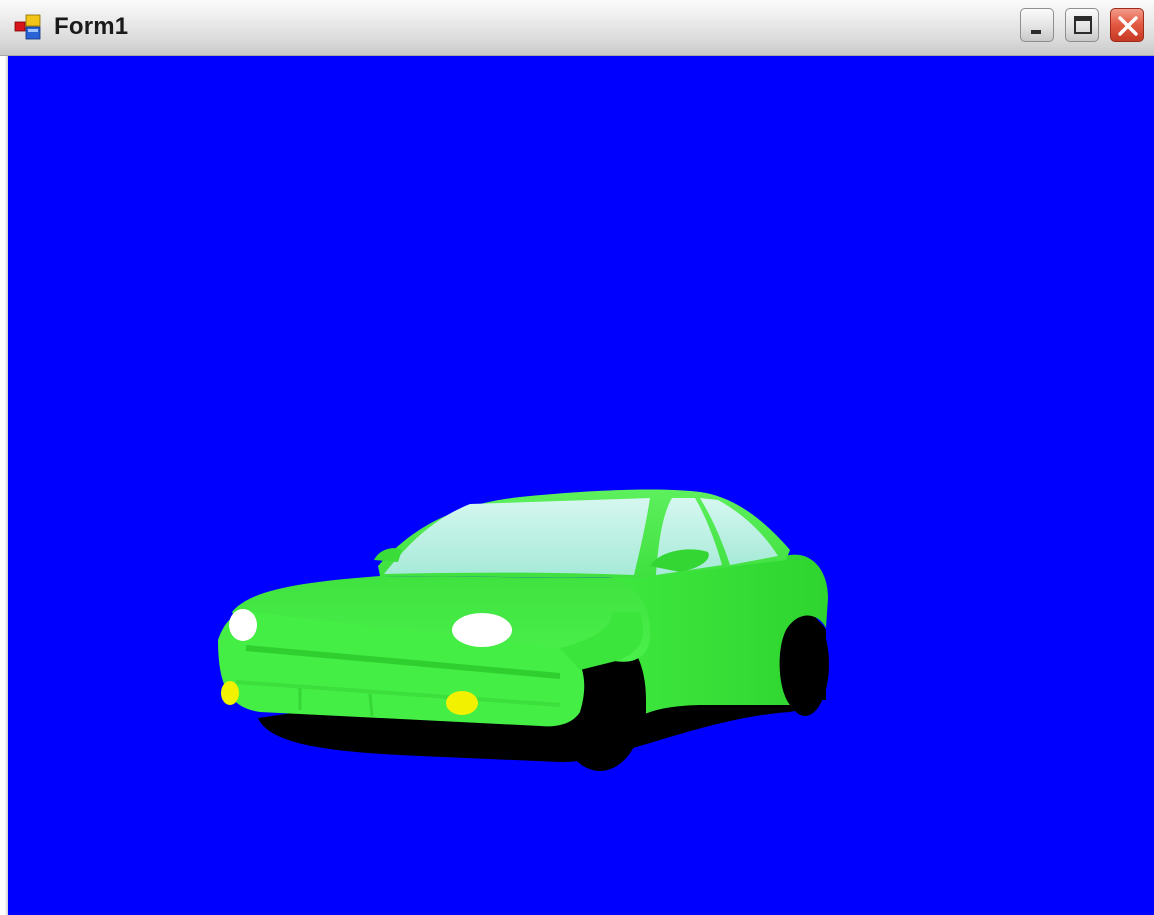 This screenshot has width=1154, height=915. I want to click on title-bar: Form1, so click(577, 28).